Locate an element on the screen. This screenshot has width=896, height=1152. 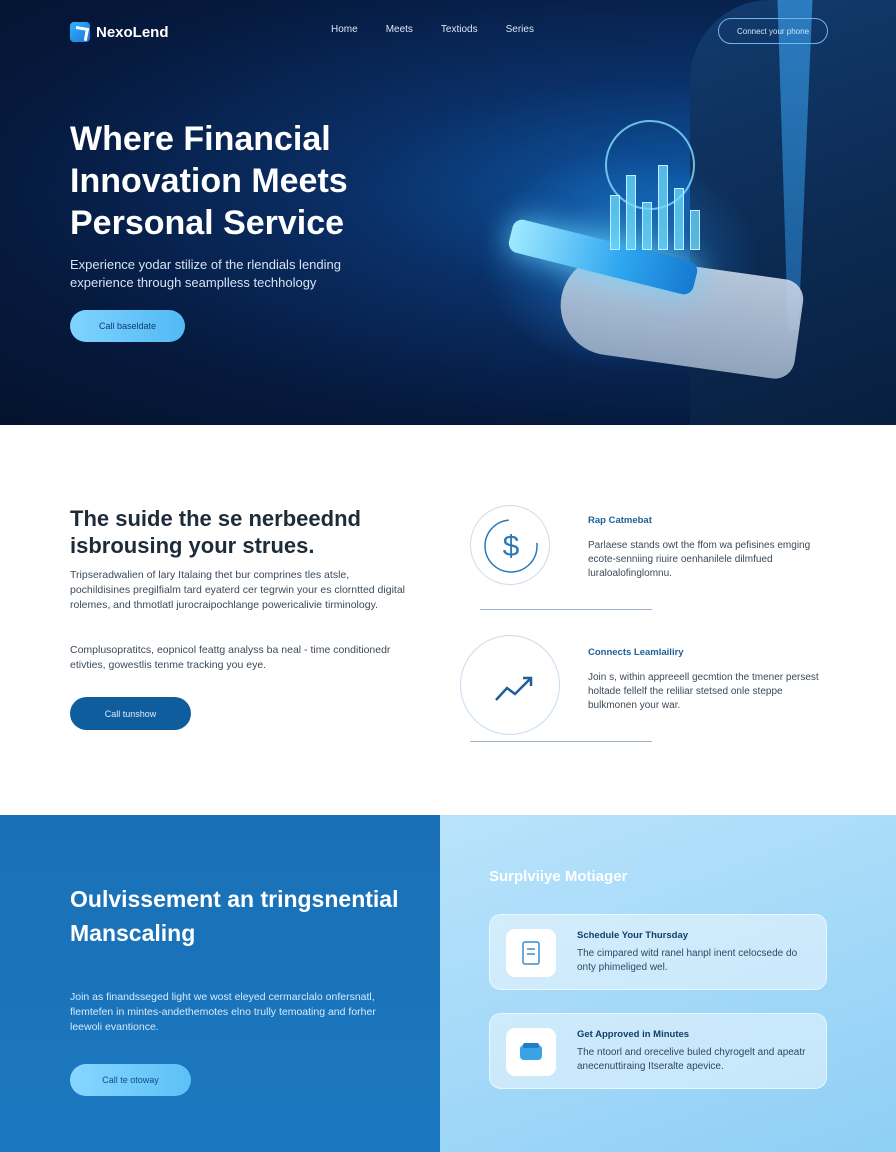
feature-title: Rap Catmebat is located at coordinates (620, 520).